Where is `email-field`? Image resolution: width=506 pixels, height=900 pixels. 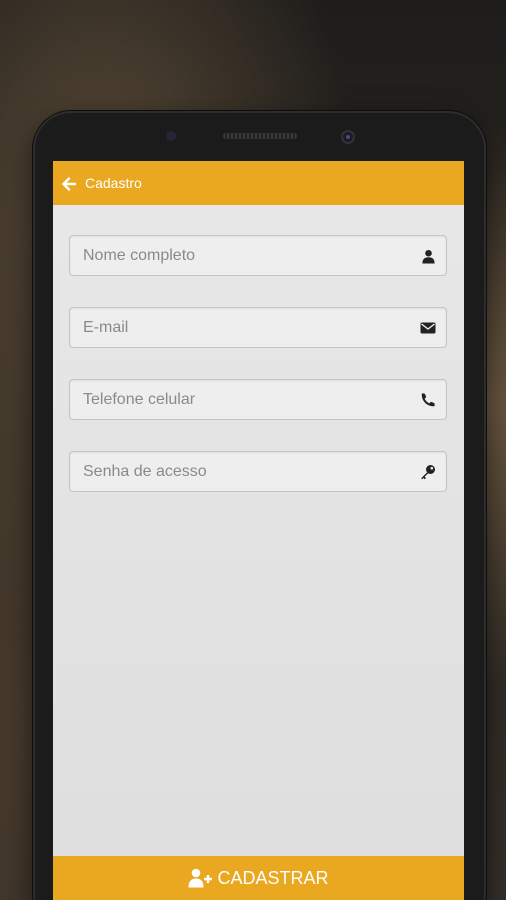 email-field is located at coordinates (258, 327).